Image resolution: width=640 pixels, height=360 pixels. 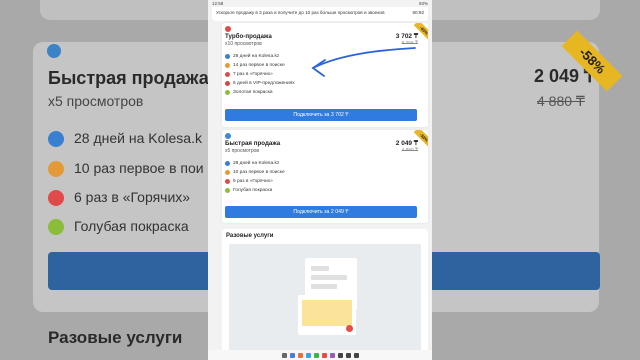 What do you see at coordinates (249, 181) in the screenshot?
I see `feature-item: 6 раз в «Горячих»` at bounding box center [249, 181].